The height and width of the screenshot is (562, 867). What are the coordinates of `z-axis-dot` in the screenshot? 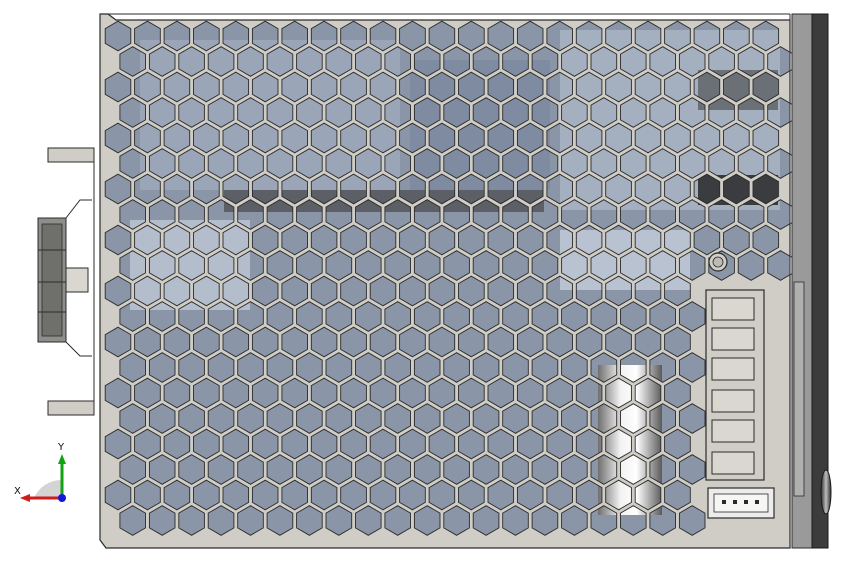 It's located at (62, 498).